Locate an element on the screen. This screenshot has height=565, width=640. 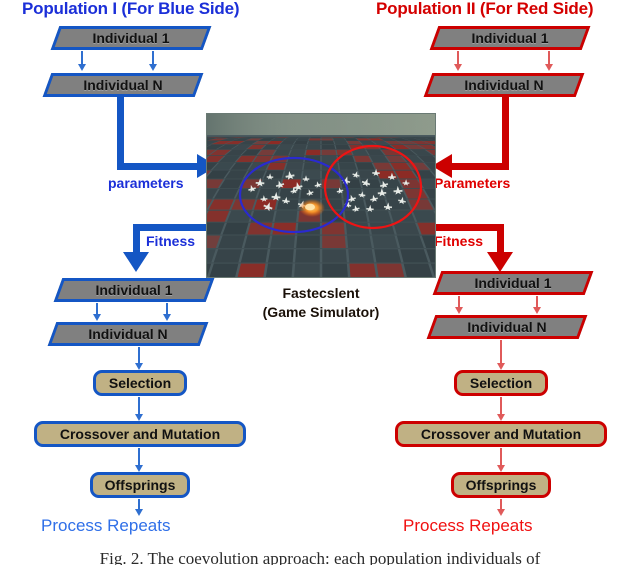
red-process-repeats-label: Process Repeats is located at coordinates (468, 525).